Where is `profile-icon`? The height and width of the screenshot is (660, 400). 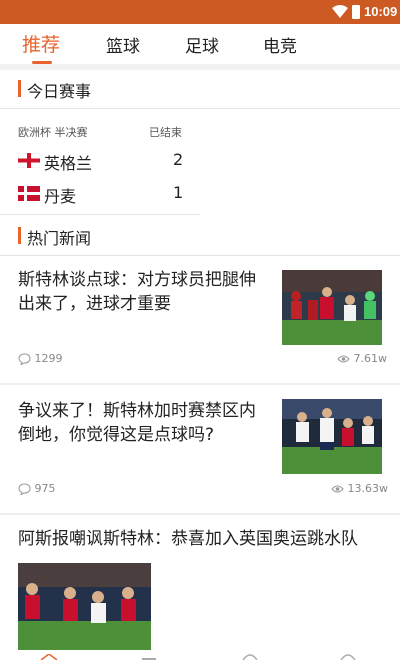
profile-icon is located at coordinates (348, 657).